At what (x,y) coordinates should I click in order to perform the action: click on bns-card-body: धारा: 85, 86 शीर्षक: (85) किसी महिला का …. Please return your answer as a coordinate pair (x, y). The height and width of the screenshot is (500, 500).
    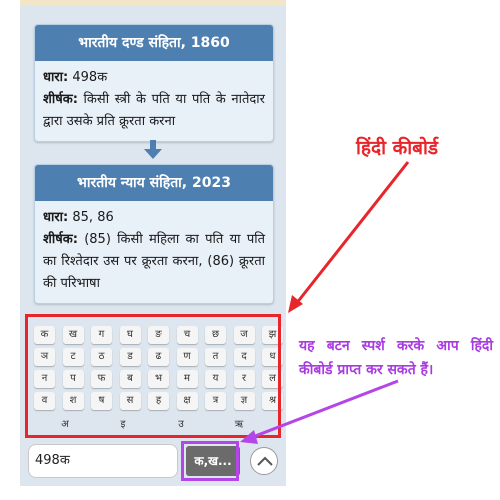
    Looking at the image, I should click on (154, 252).